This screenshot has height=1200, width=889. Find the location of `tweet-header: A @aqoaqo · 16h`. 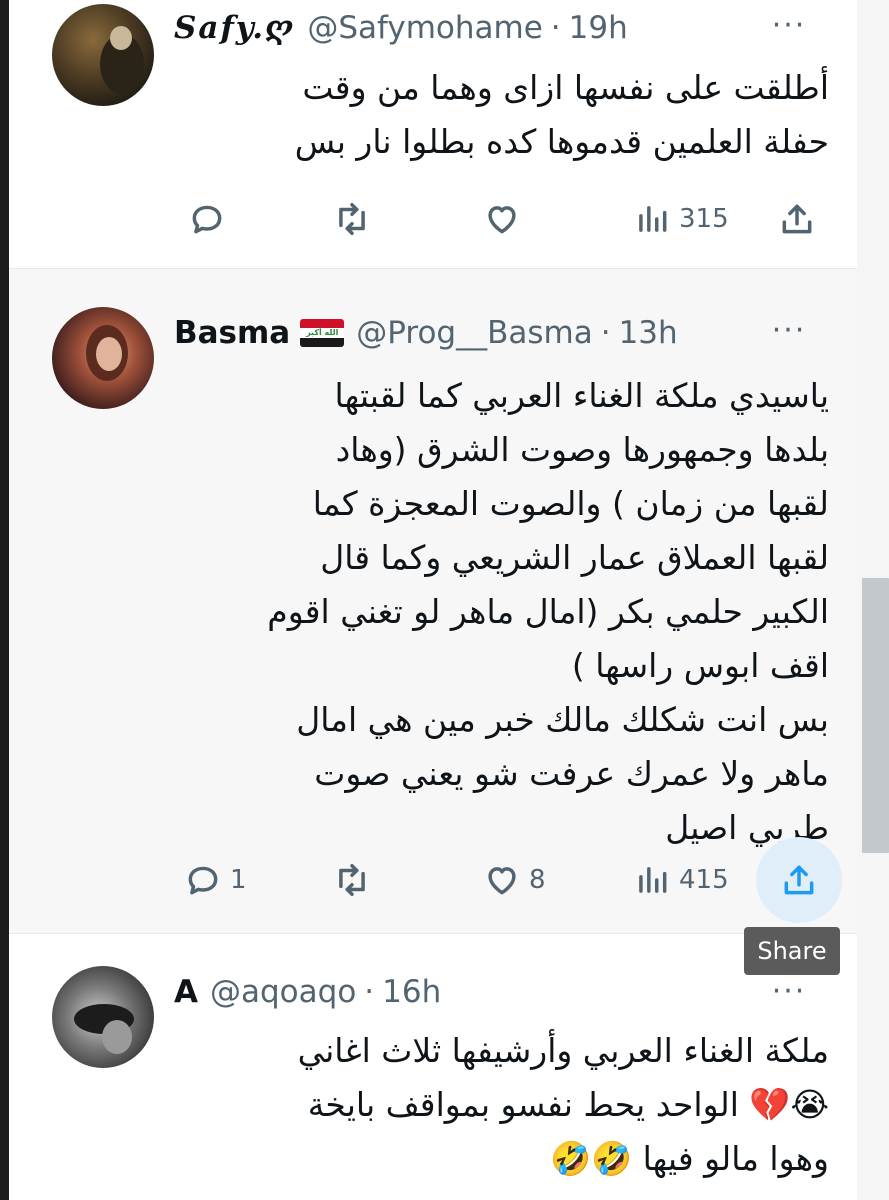

tweet-header: A @aqoaqo · 16h is located at coordinates (307, 992).